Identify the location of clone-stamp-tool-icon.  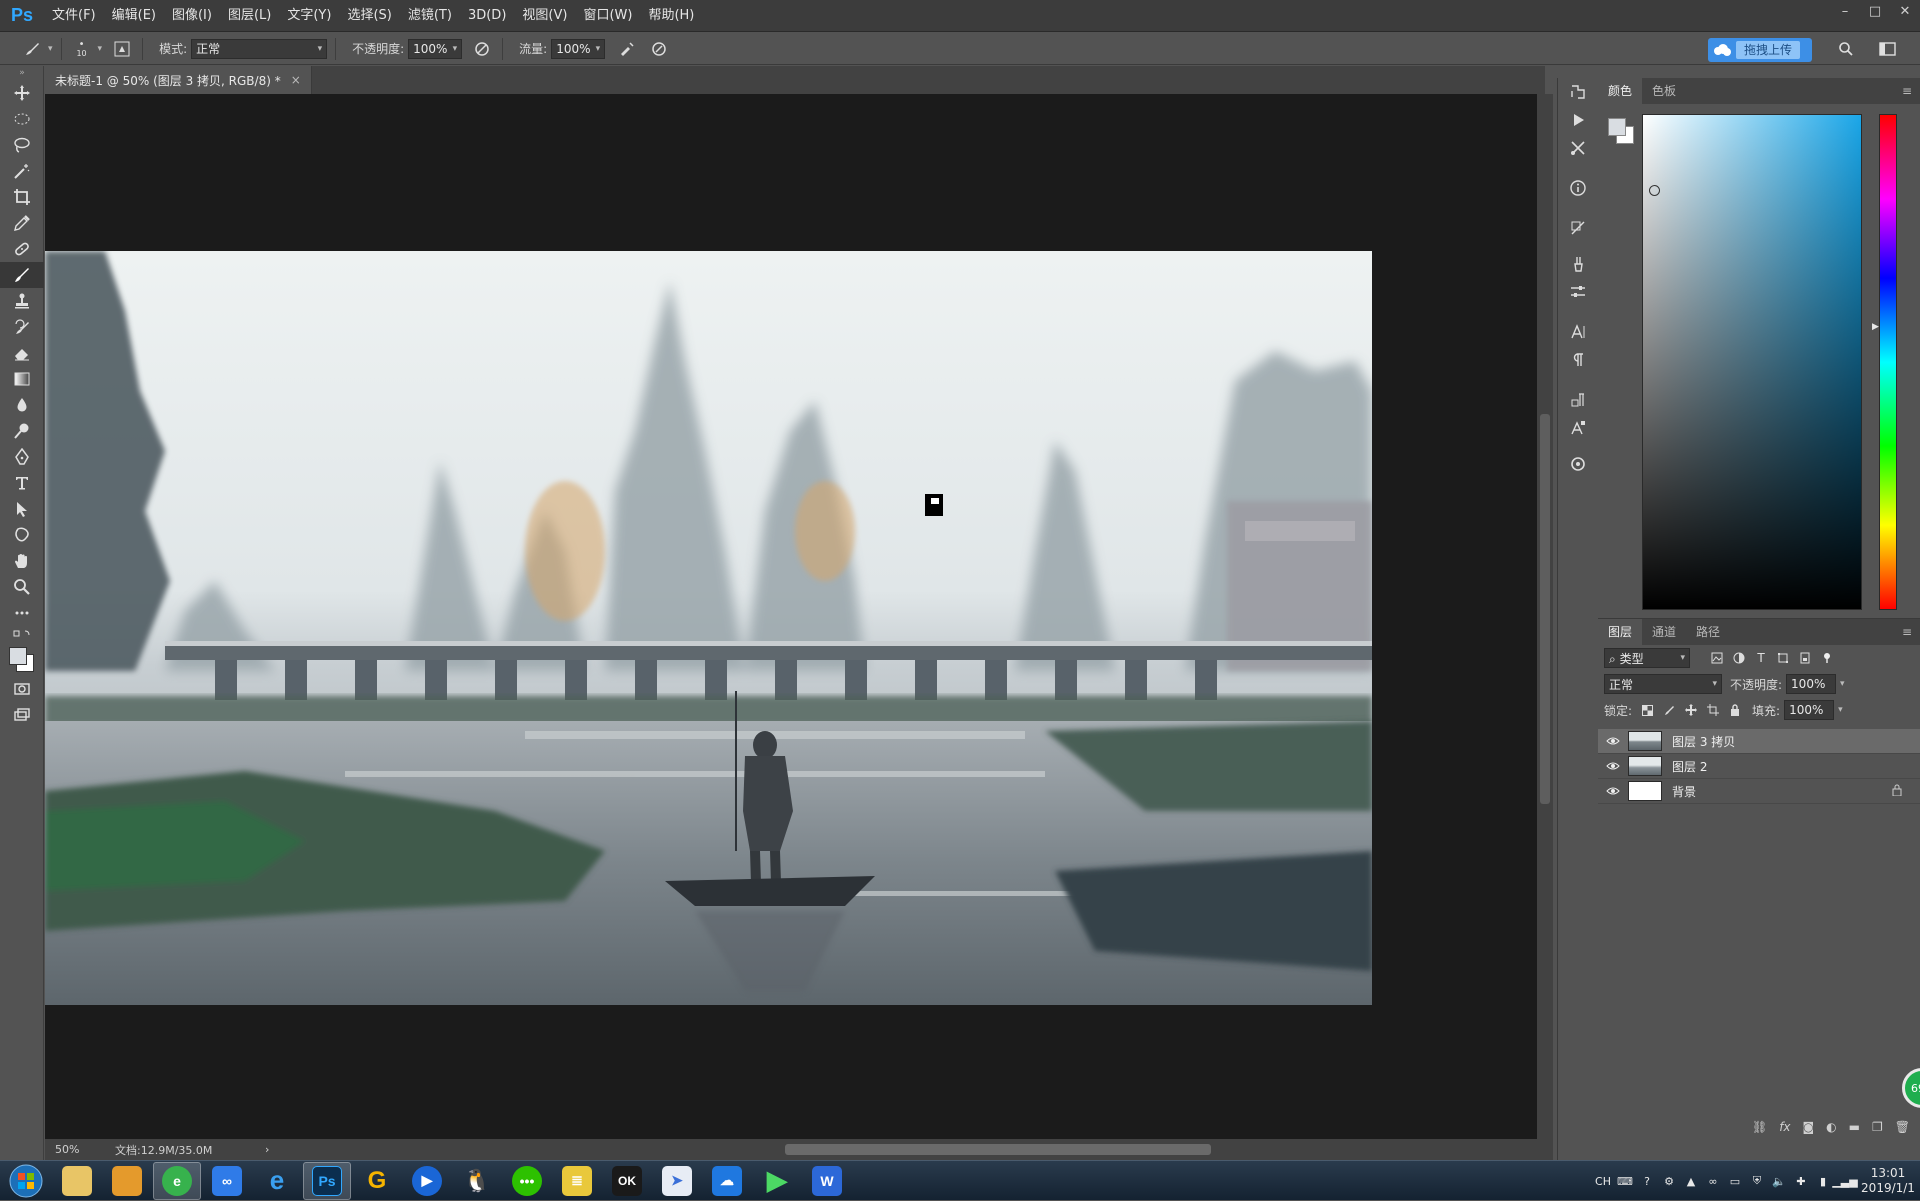
(22, 301).